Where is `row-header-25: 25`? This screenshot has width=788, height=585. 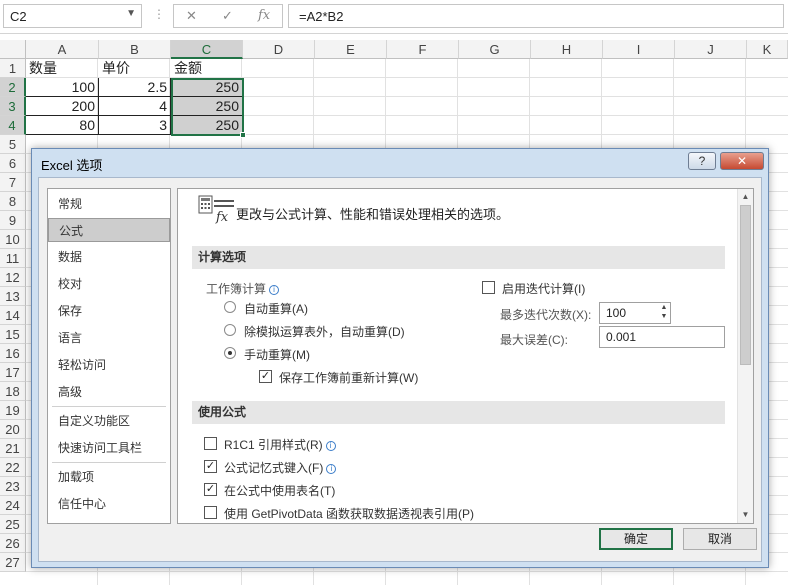
row-header-25: 25 is located at coordinates (13, 524).